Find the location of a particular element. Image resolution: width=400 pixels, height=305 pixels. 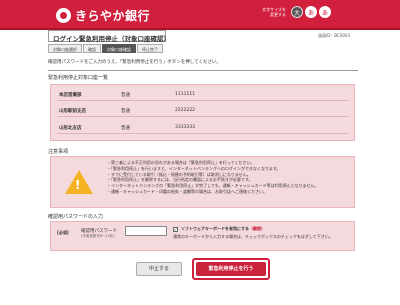

header-bar: きらやか銀行 文字サイズを変更する 大 あ あ is located at coordinates (200, 15).